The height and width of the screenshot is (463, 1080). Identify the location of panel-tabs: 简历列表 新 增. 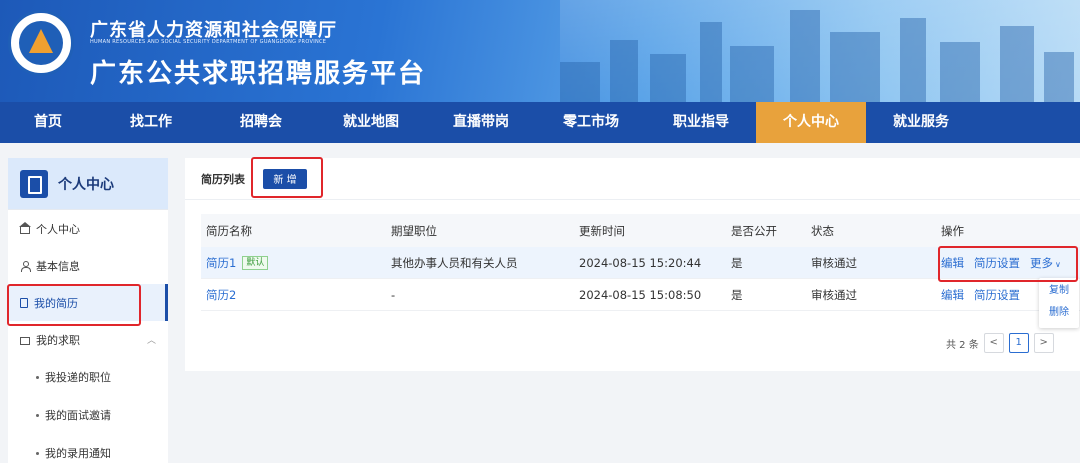
(632, 179).